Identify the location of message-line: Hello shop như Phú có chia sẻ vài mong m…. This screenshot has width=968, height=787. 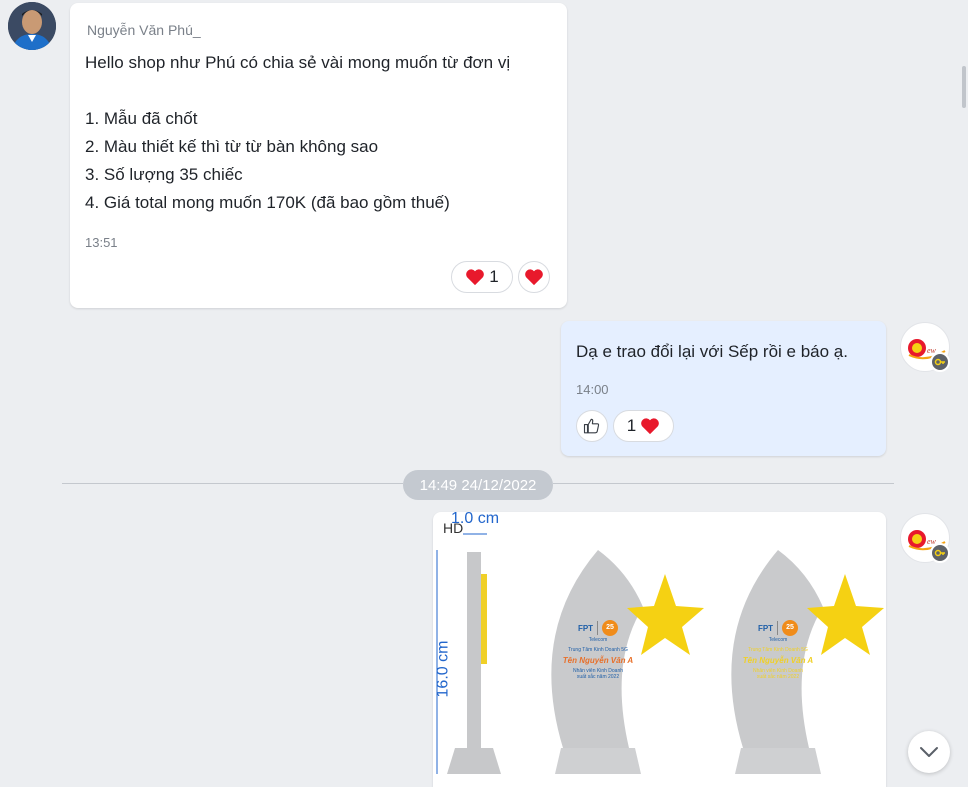
(298, 62).